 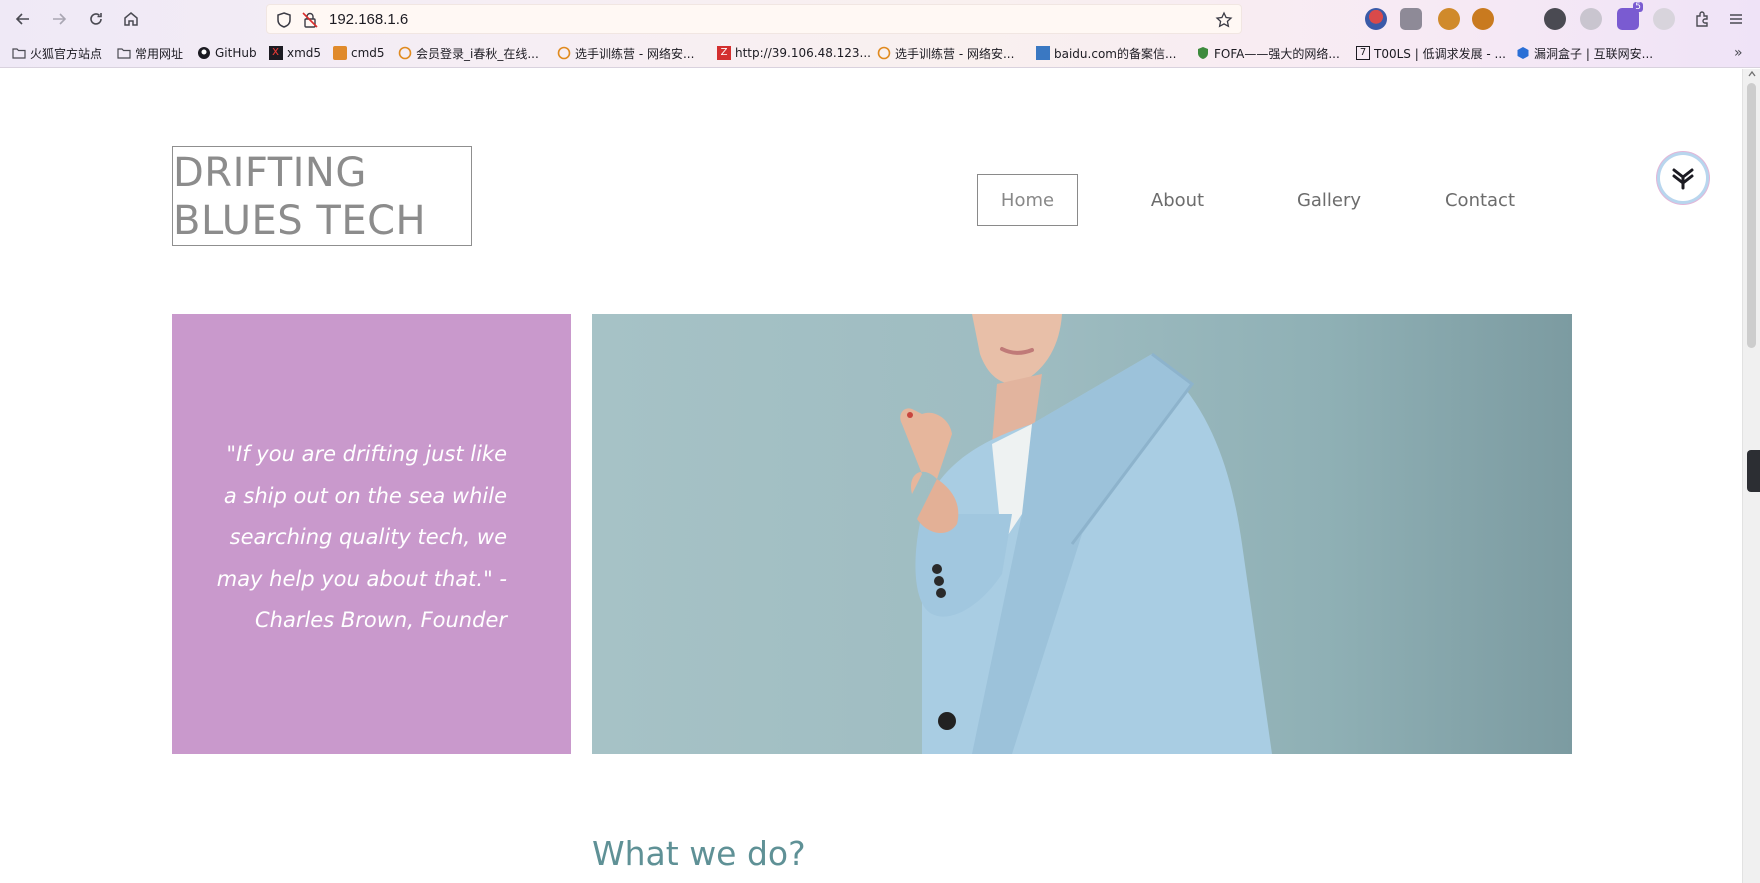 I want to click on nav-gallery-label: Gallery, so click(x=1329, y=200).